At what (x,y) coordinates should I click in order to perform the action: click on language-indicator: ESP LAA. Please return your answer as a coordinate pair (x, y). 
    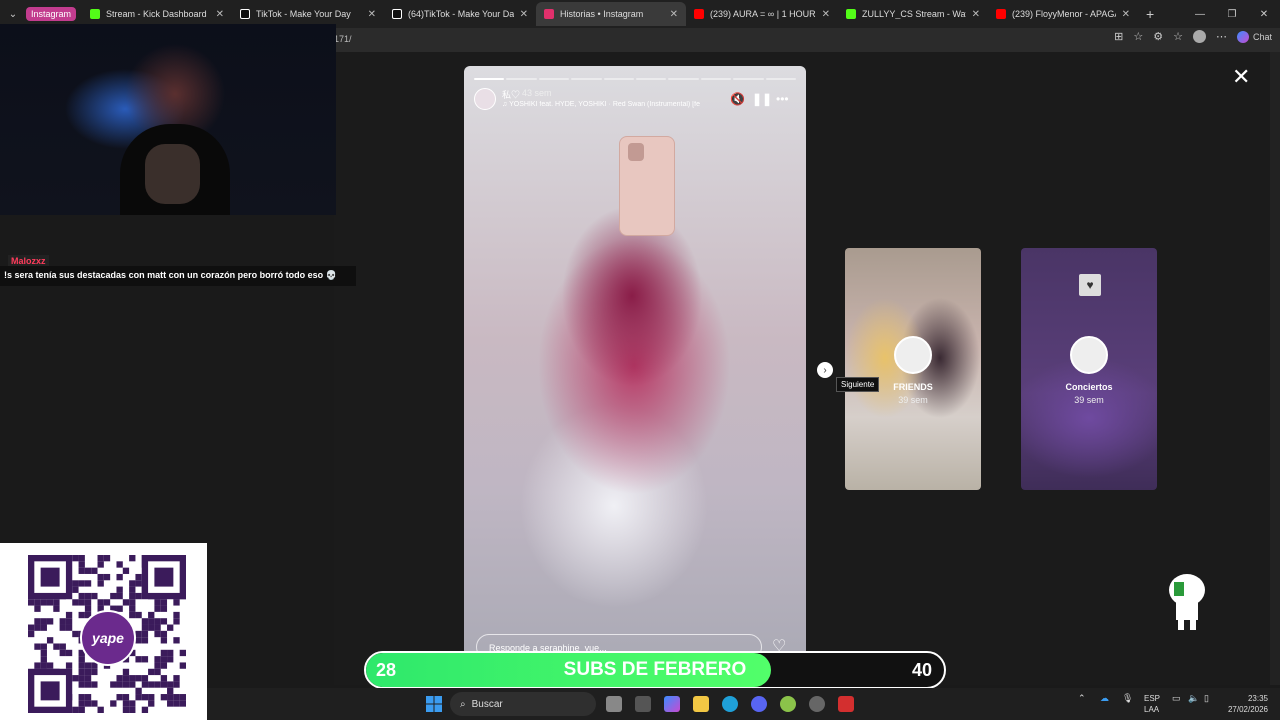
    Looking at the image, I should click on (1152, 704).